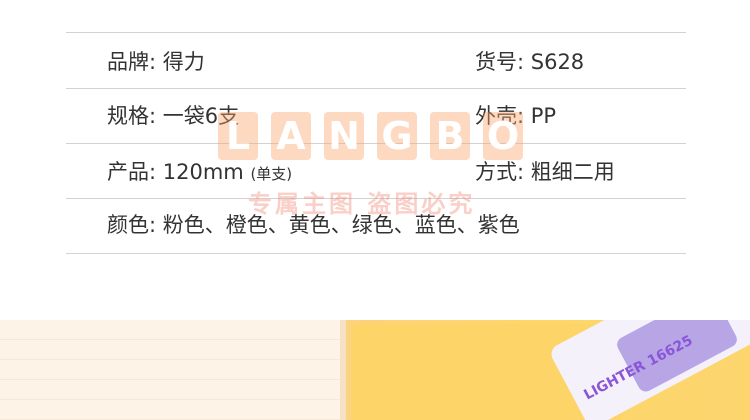 The width and height of the screenshot is (750, 420). What do you see at coordinates (450, 136) in the screenshot?
I see `watermark-letter: B` at bounding box center [450, 136].